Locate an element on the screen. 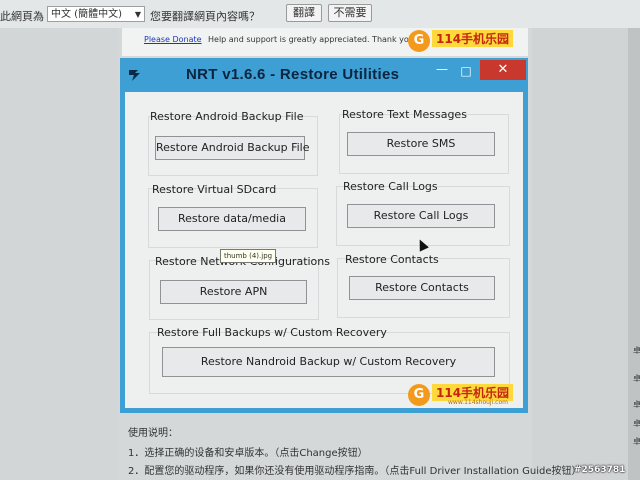 The image size is (640, 480). instructions-heading: 使用说明： is located at coordinates (153, 433).